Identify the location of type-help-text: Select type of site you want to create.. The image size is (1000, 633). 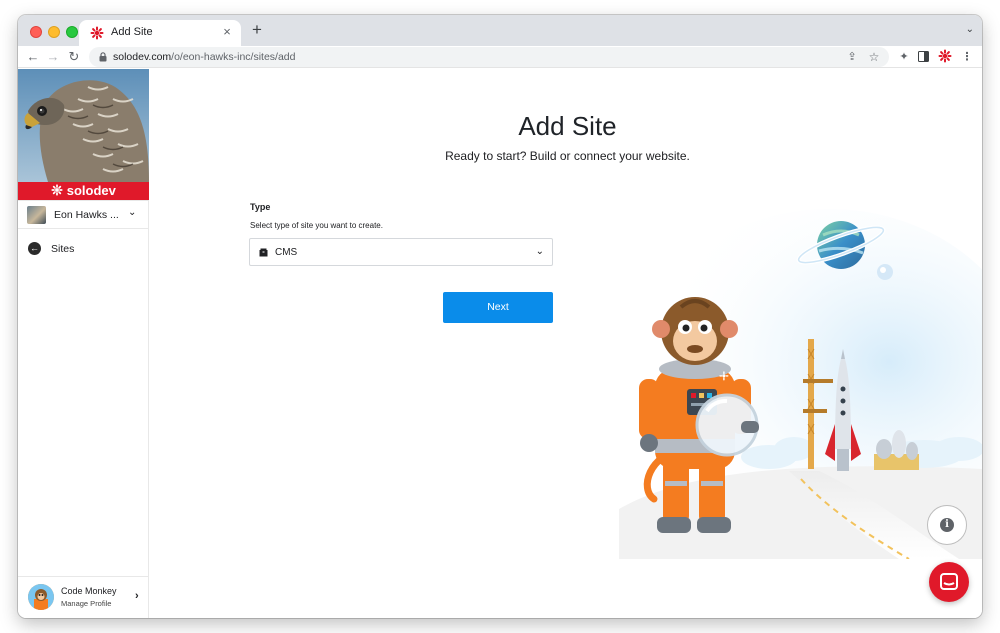
(316, 225).